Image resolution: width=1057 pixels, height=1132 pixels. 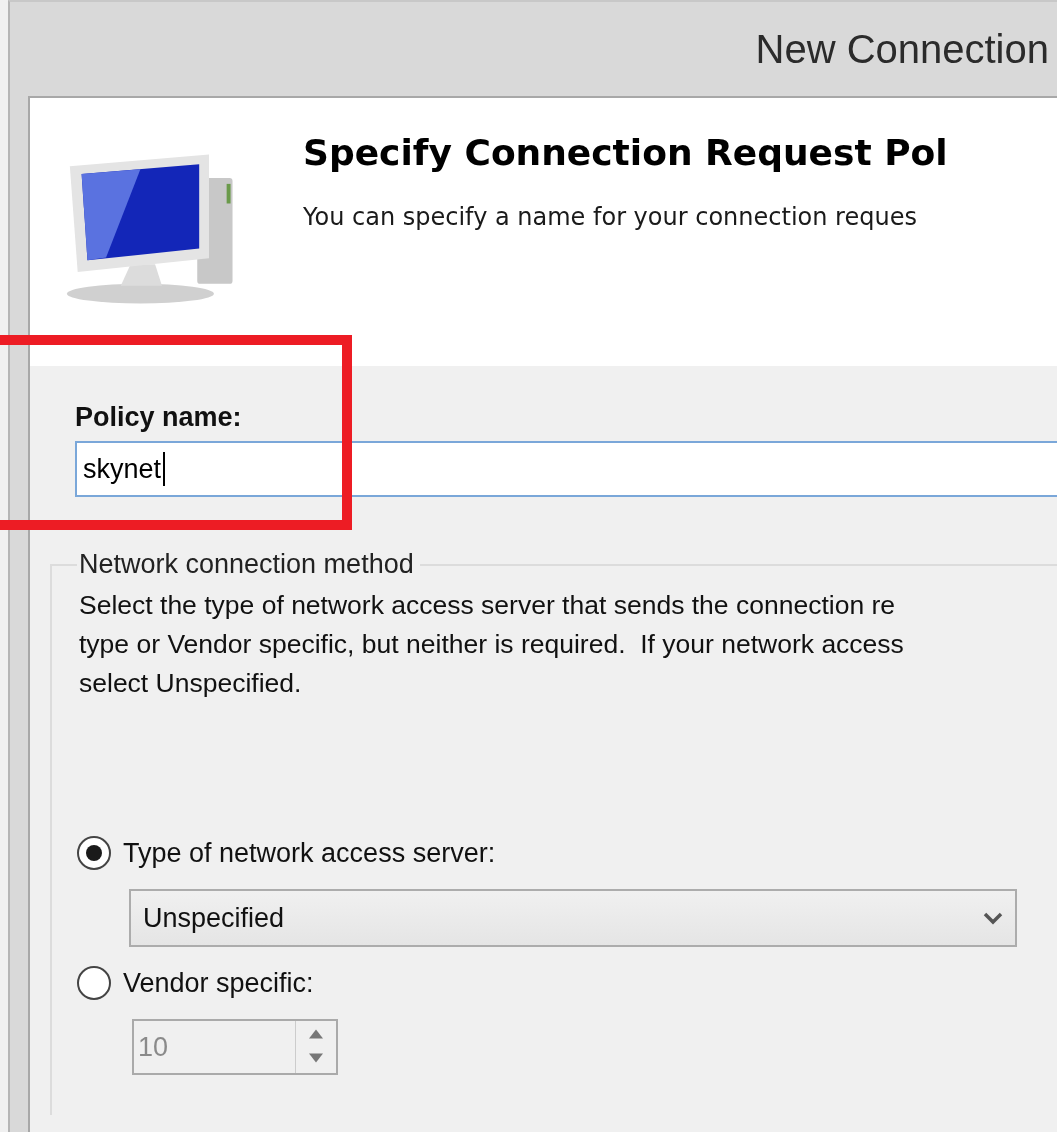 I want to click on page-heading: Specify Connection Request Pol, so click(x=625, y=152).